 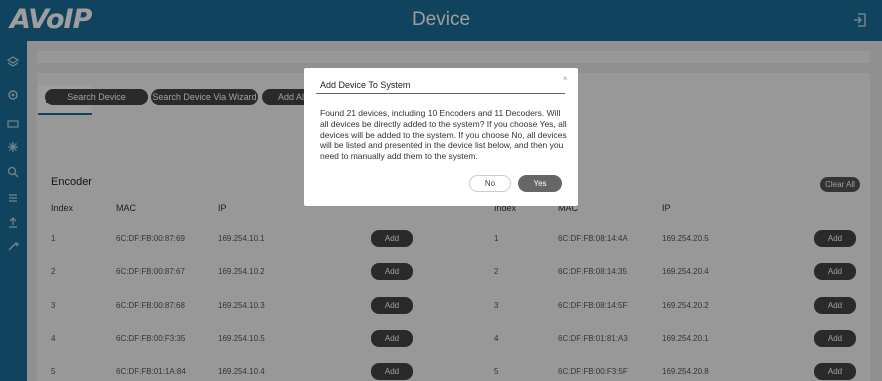 What do you see at coordinates (540, 183) in the screenshot?
I see `yes-button: Yes` at bounding box center [540, 183].